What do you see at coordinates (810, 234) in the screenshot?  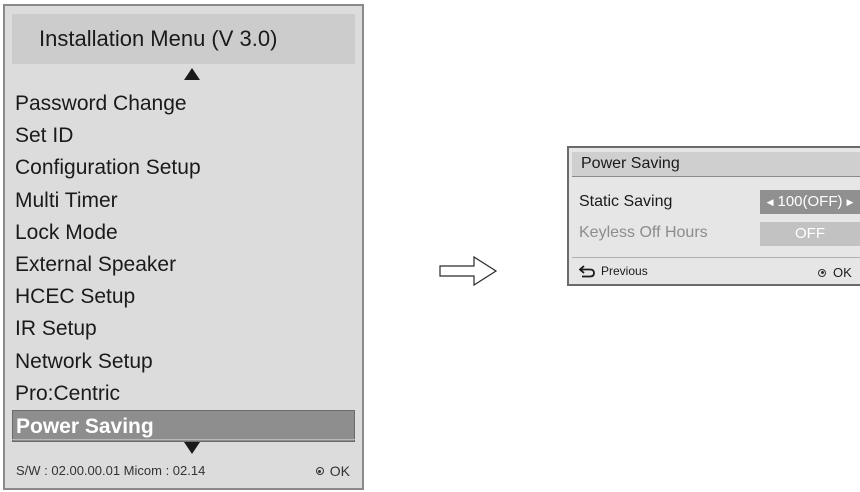 I see `keyless-off-hours-value: OFF` at bounding box center [810, 234].